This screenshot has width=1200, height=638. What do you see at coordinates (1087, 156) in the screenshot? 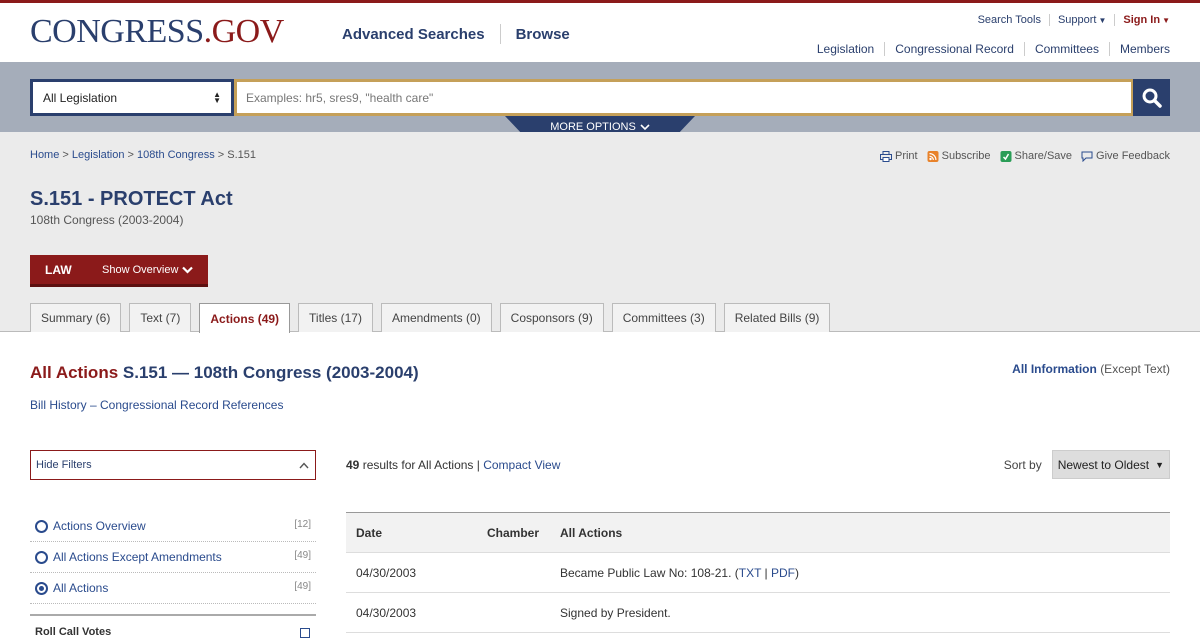
I see `feedback-icon` at bounding box center [1087, 156].